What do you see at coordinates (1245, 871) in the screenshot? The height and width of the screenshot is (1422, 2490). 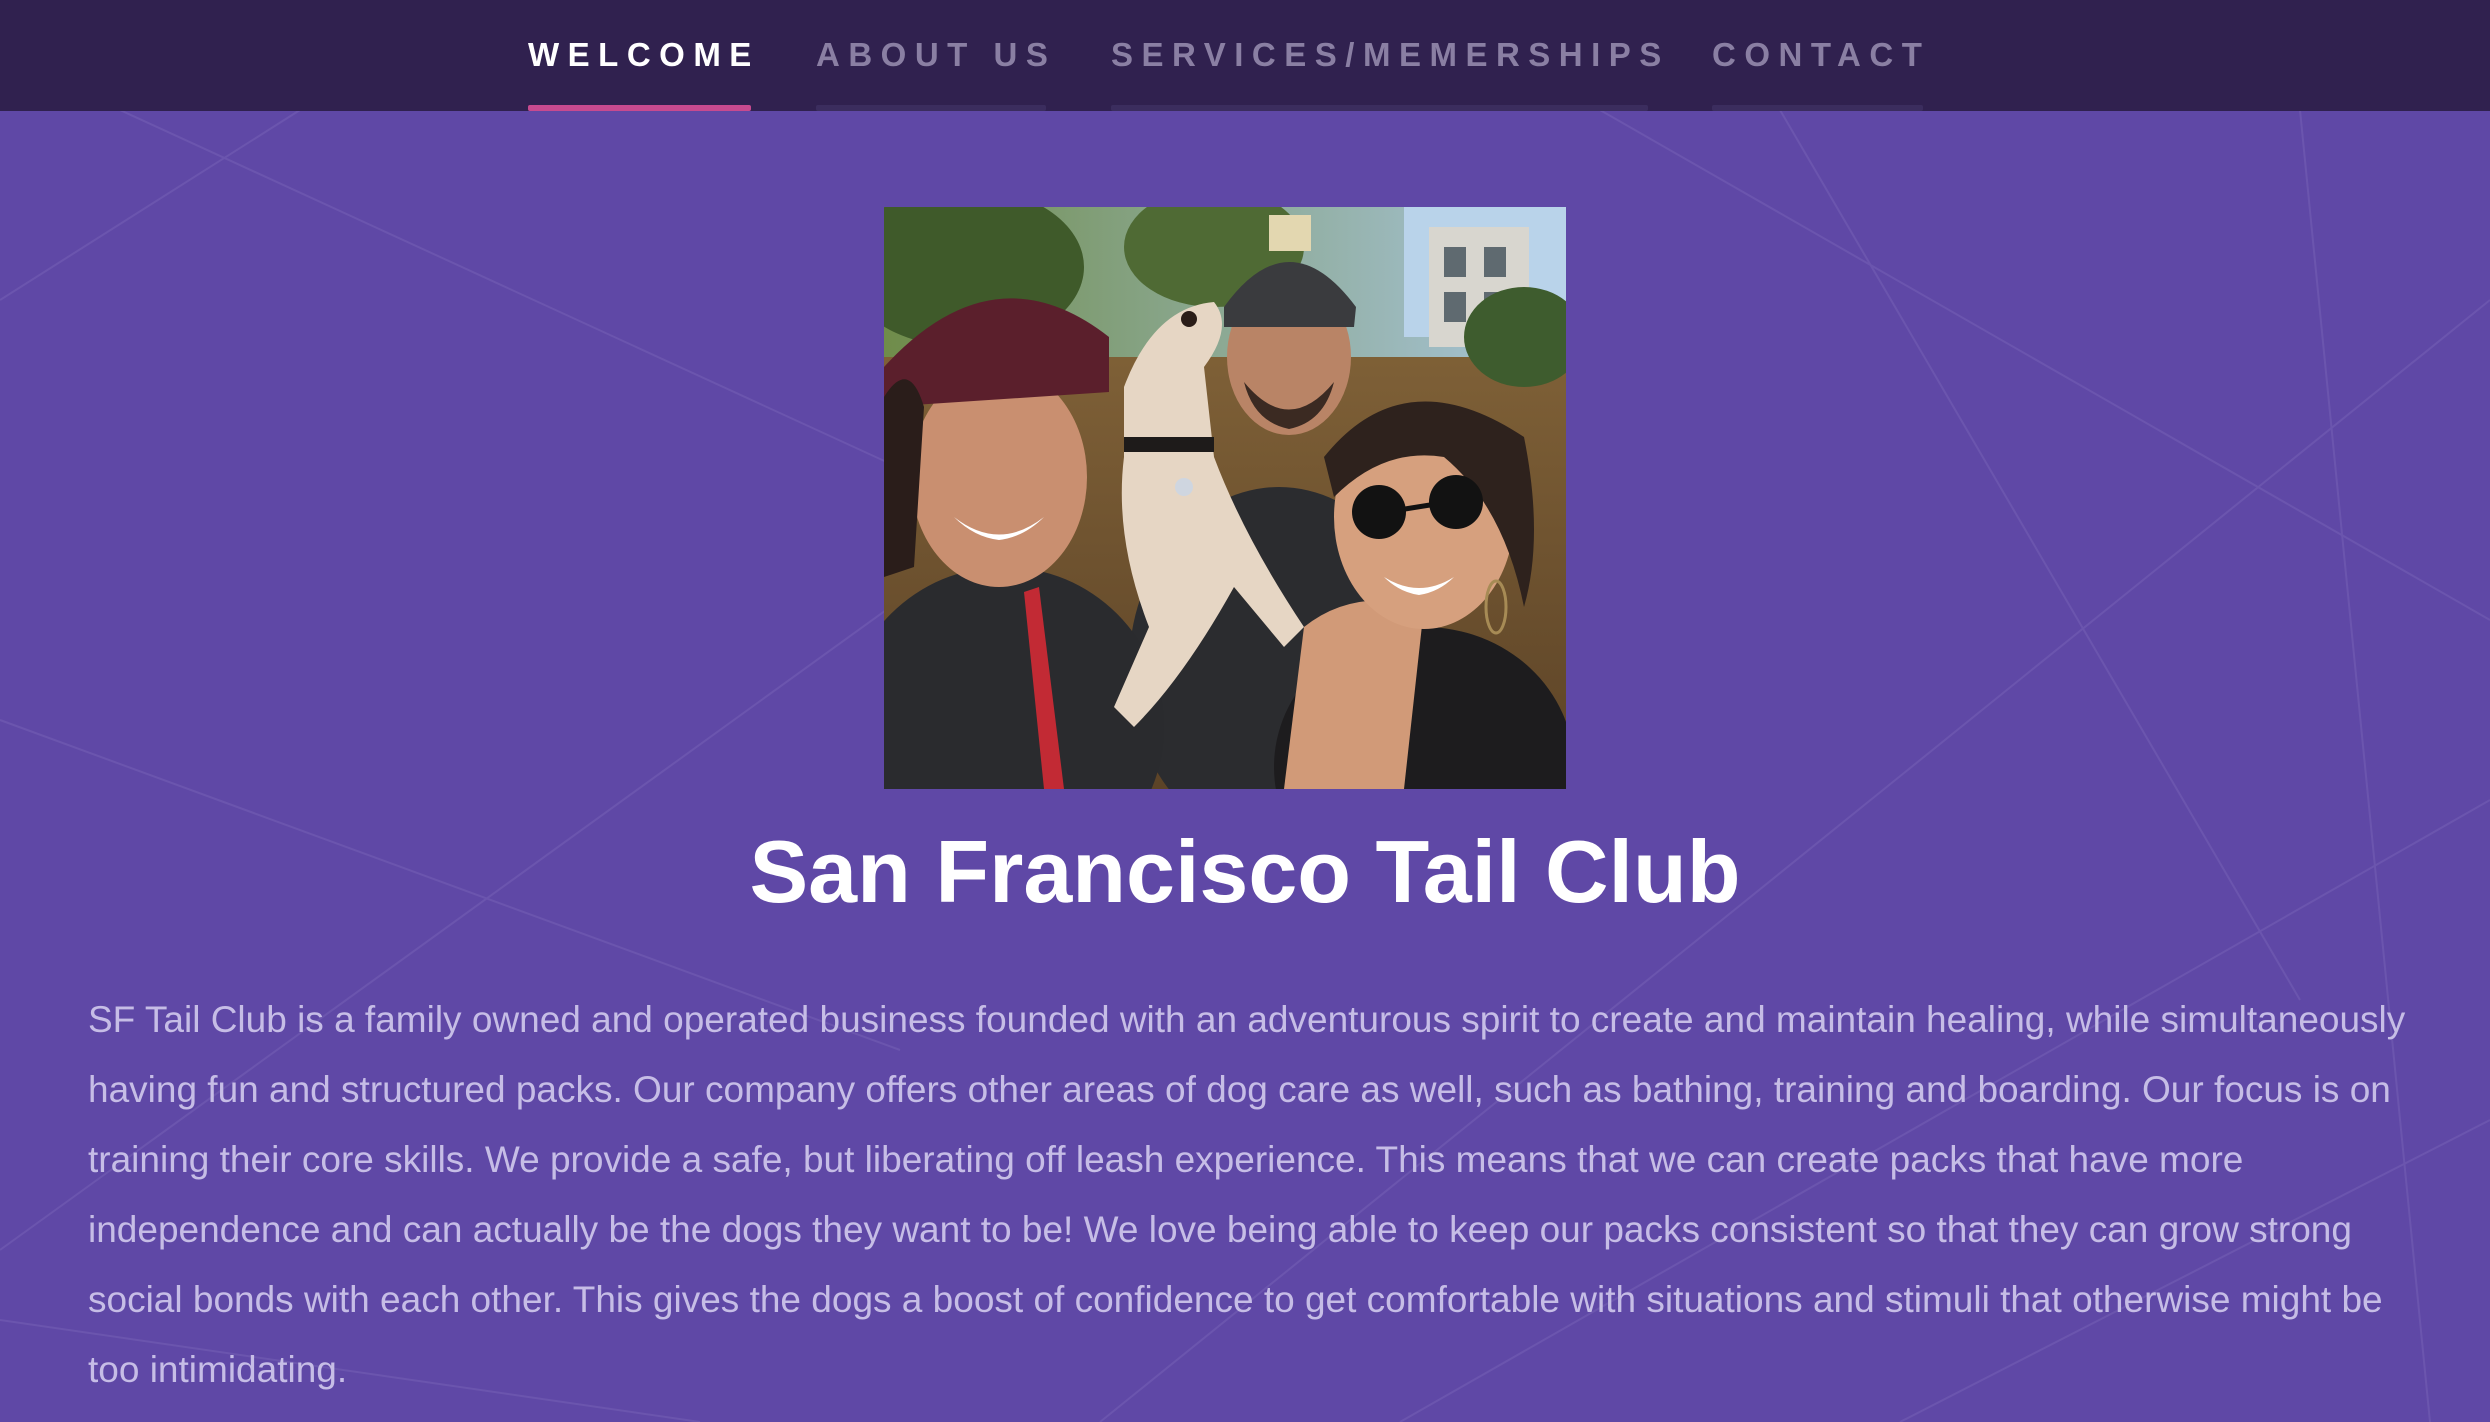 I see `page-title: San Francisco Tail Club` at bounding box center [1245, 871].